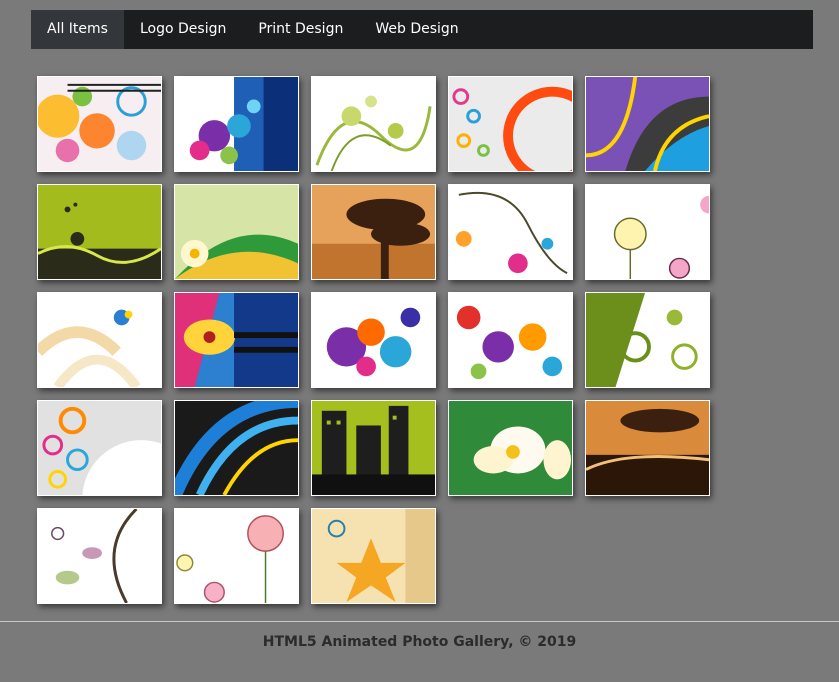  What do you see at coordinates (419, 621) in the screenshot?
I see `footer-divider` at bounding box center [419, 621].